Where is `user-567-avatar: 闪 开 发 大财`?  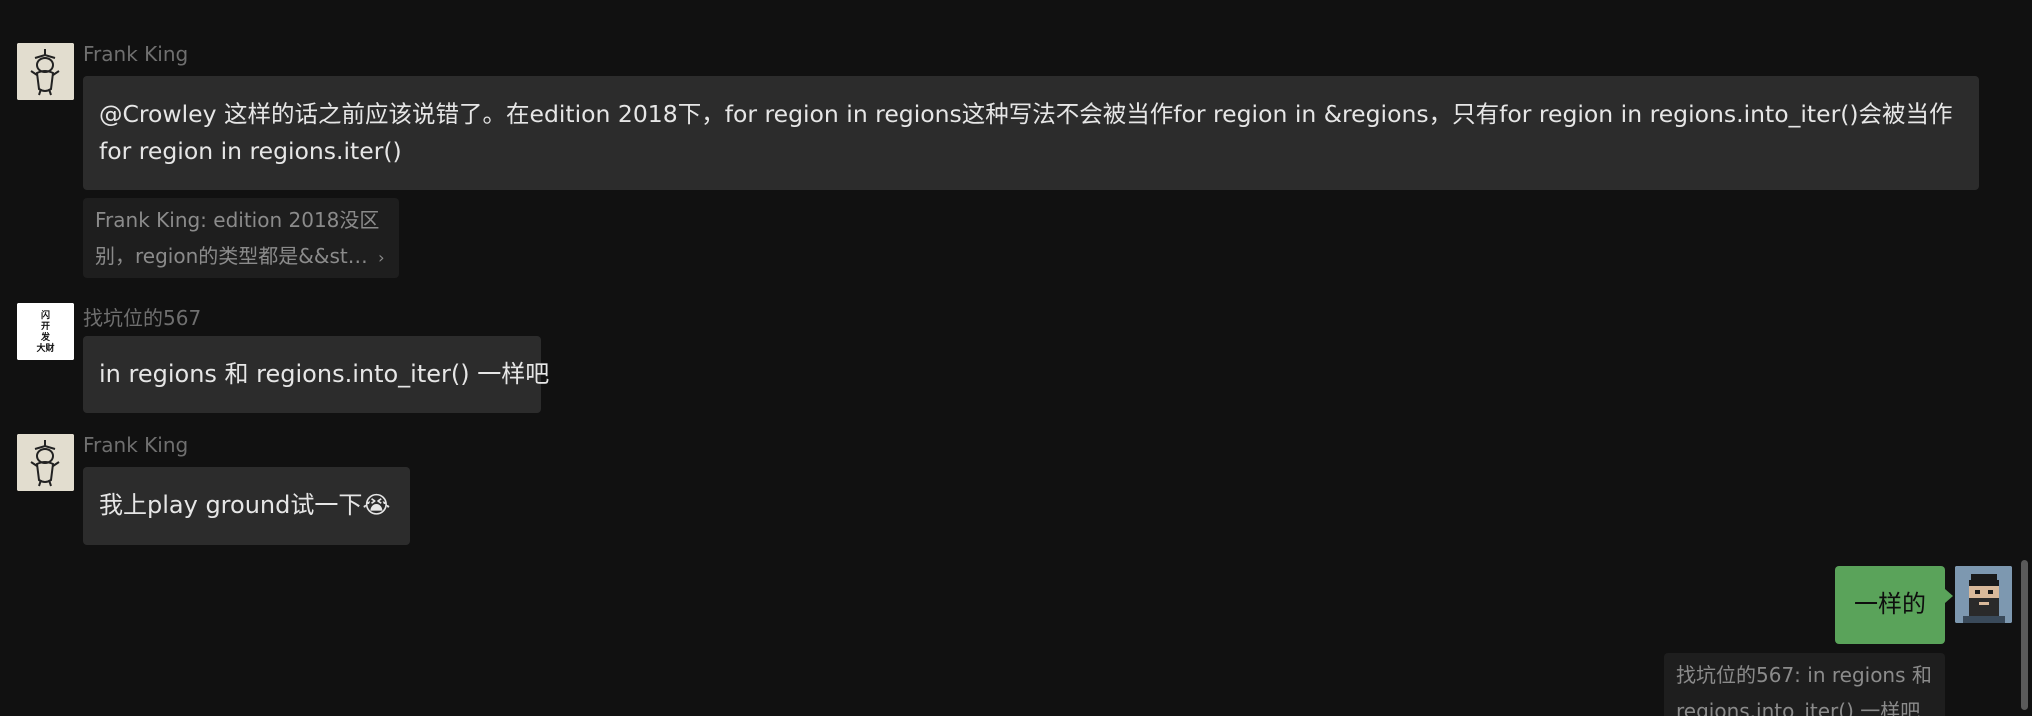
user-567-avatar: 闪 开 发 大财 is located at coordinates (45, 331).